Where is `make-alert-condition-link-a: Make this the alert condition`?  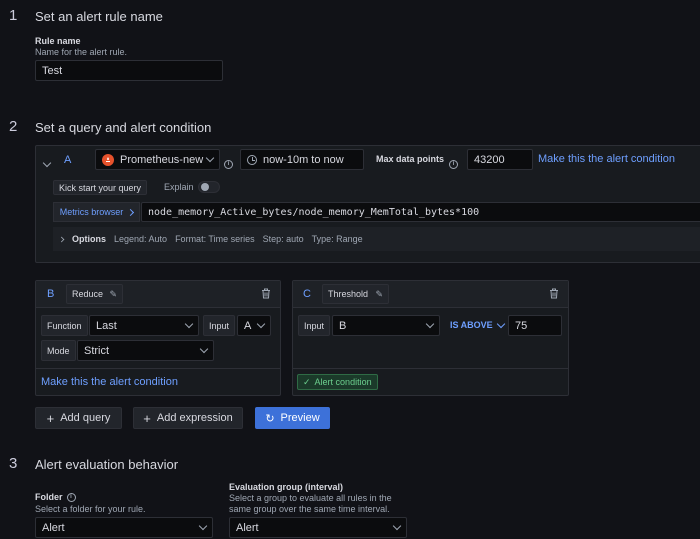
make-alert-condition-link-a: Make this the alert condition is located at coordinates (606, 159).